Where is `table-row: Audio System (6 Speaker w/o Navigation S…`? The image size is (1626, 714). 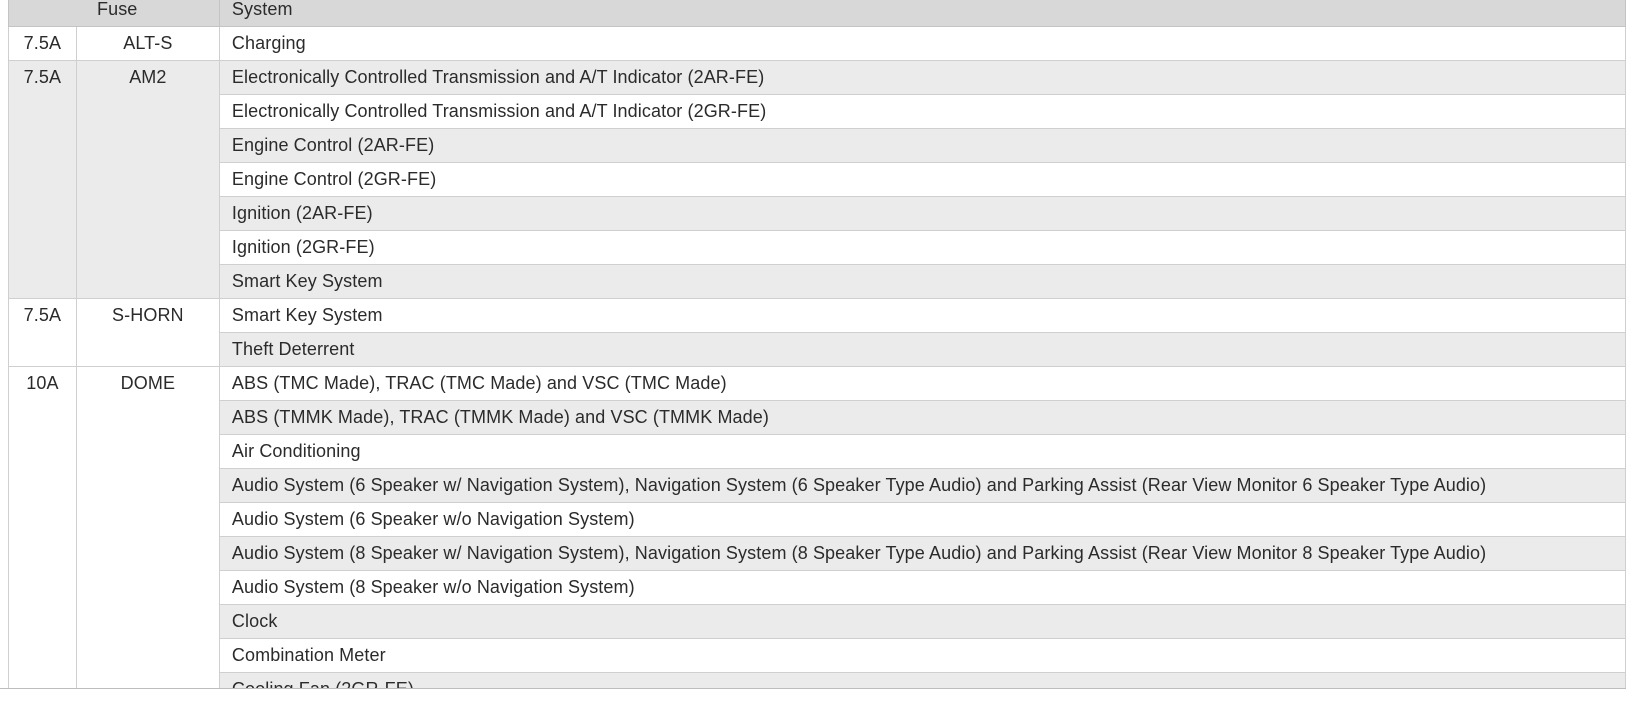 table-row: Audio System (6 Speaker w/o Navigation S… is located at coordinates (817, 519).